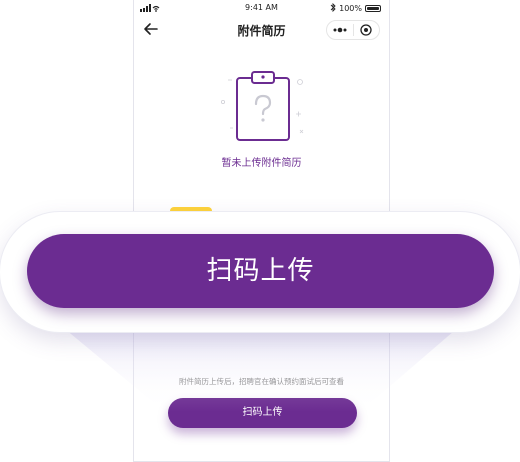 The width and height of the screenshot is (520, 462). What do you see at coordinates (373, 8) in the screenshot?
I see `battery-icon` at bounding box center [373, 8].